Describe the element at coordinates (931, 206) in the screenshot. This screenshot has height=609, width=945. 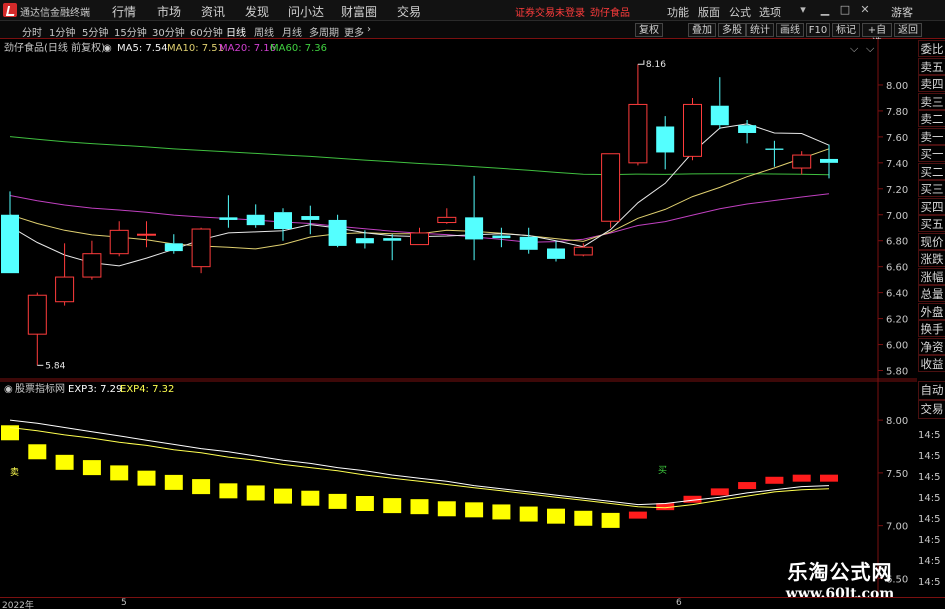
I see `quote-field-9: 买四` at that location.